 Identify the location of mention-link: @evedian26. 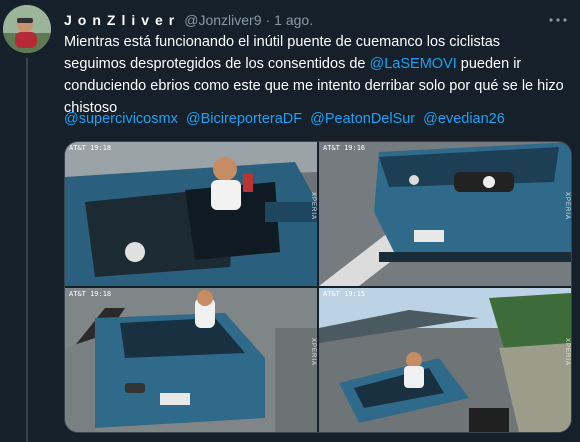
(464, 119).